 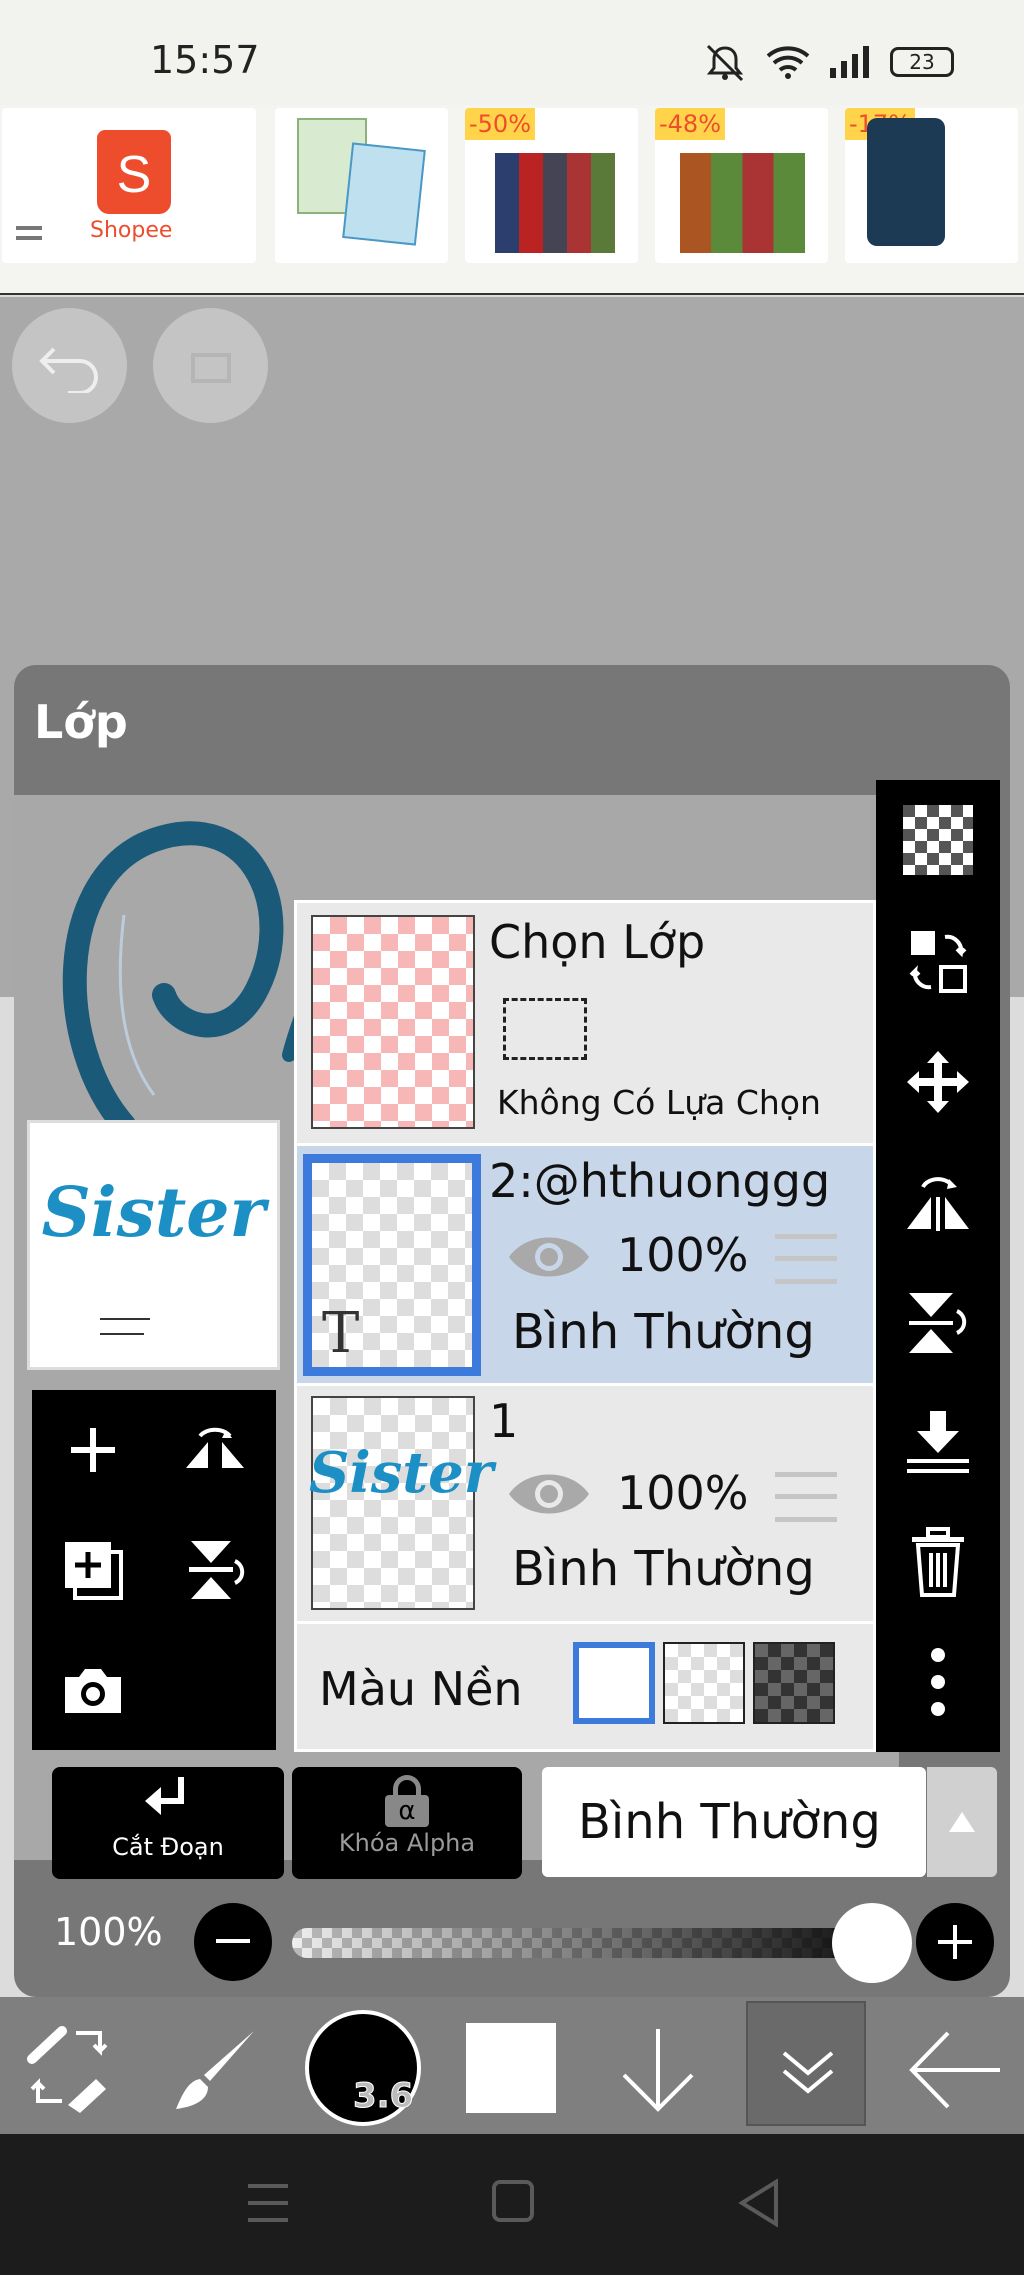 I want to click on ad-product-figures: -50%, so click(x=551, y=185).